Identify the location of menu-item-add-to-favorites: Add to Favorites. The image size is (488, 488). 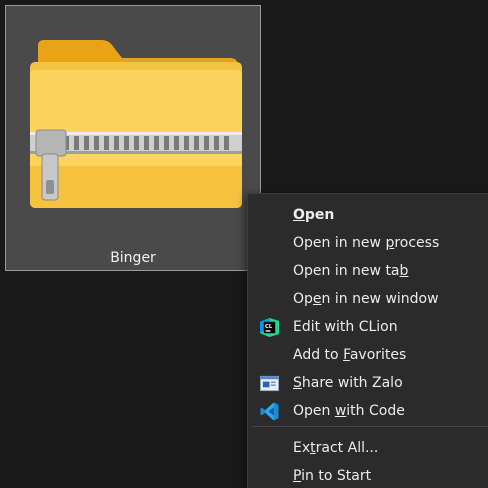
(368, 355).